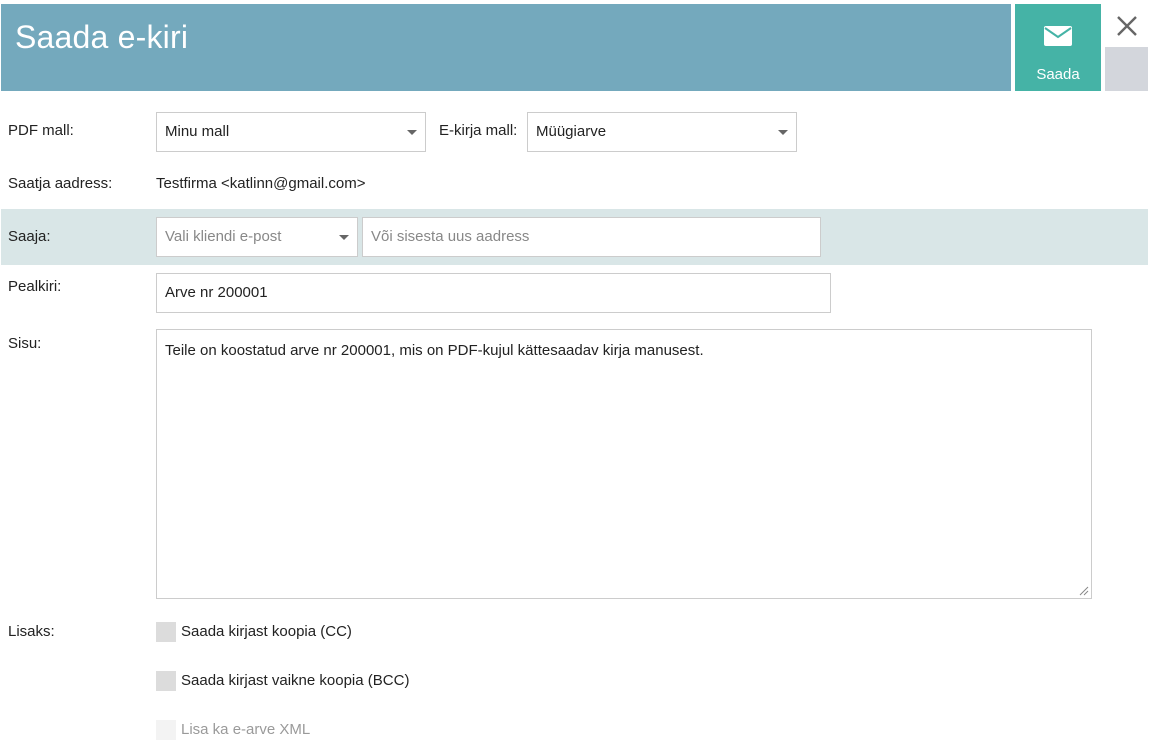 The width and height of the screenshot is (1149, 744). What do you see at coordinates (506, 47) in the screenshot?
I see `dialog-header: Saada e-kiri` at bounding box center [506, 47].